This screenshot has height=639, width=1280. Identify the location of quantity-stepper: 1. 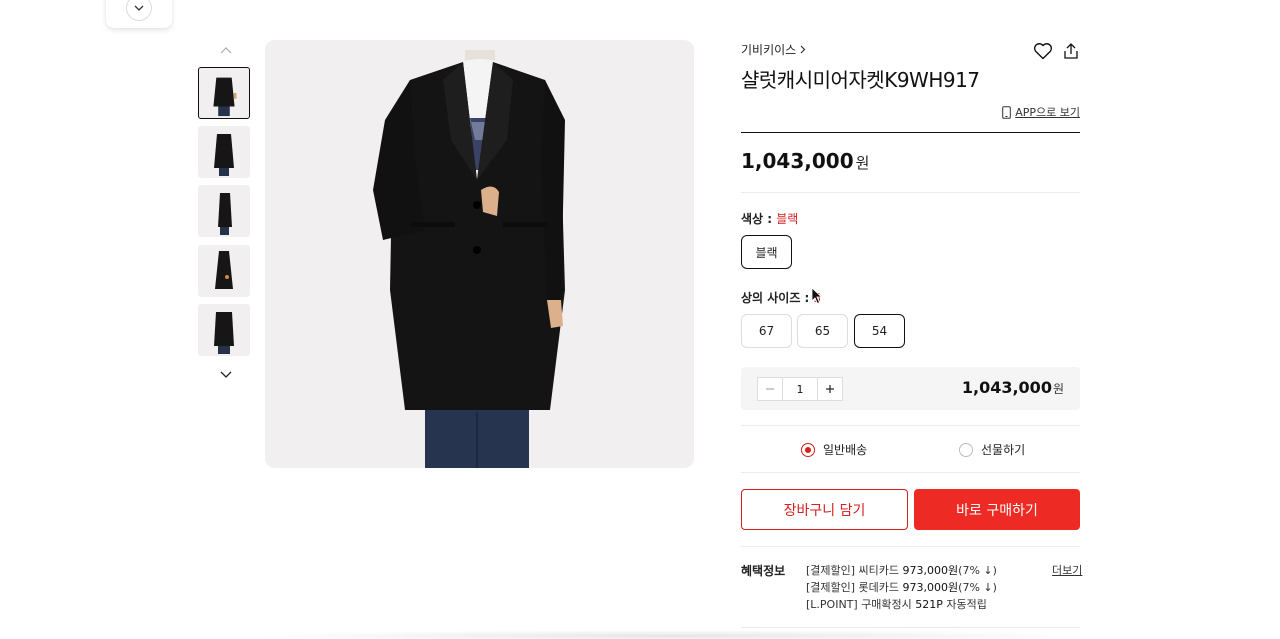
(800, 389).